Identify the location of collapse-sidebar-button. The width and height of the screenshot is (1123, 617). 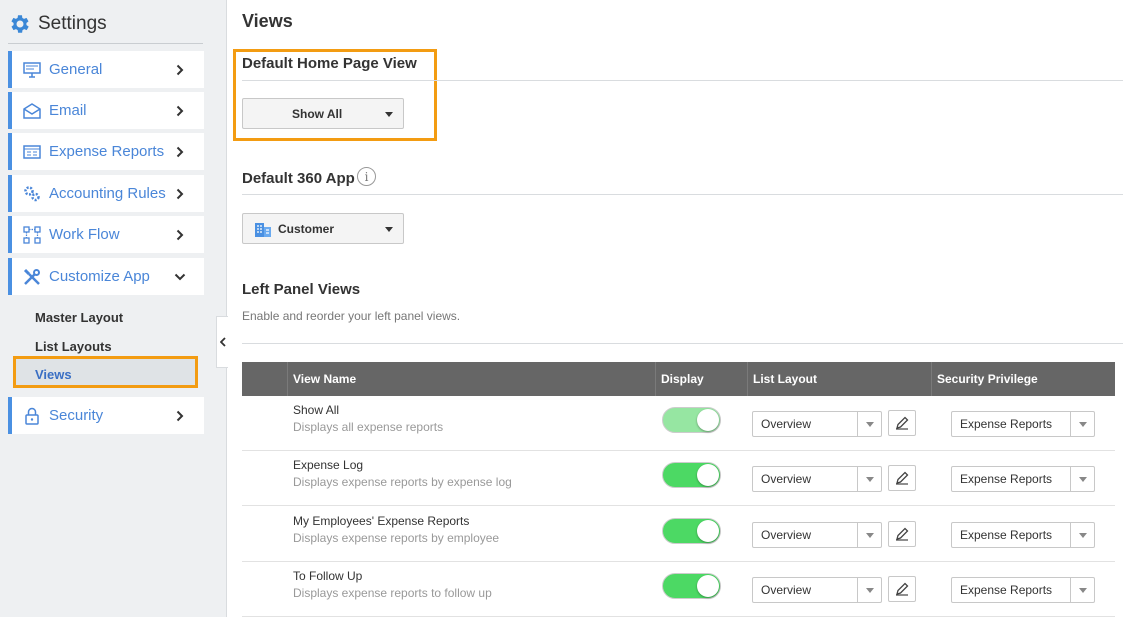
(222, 342).